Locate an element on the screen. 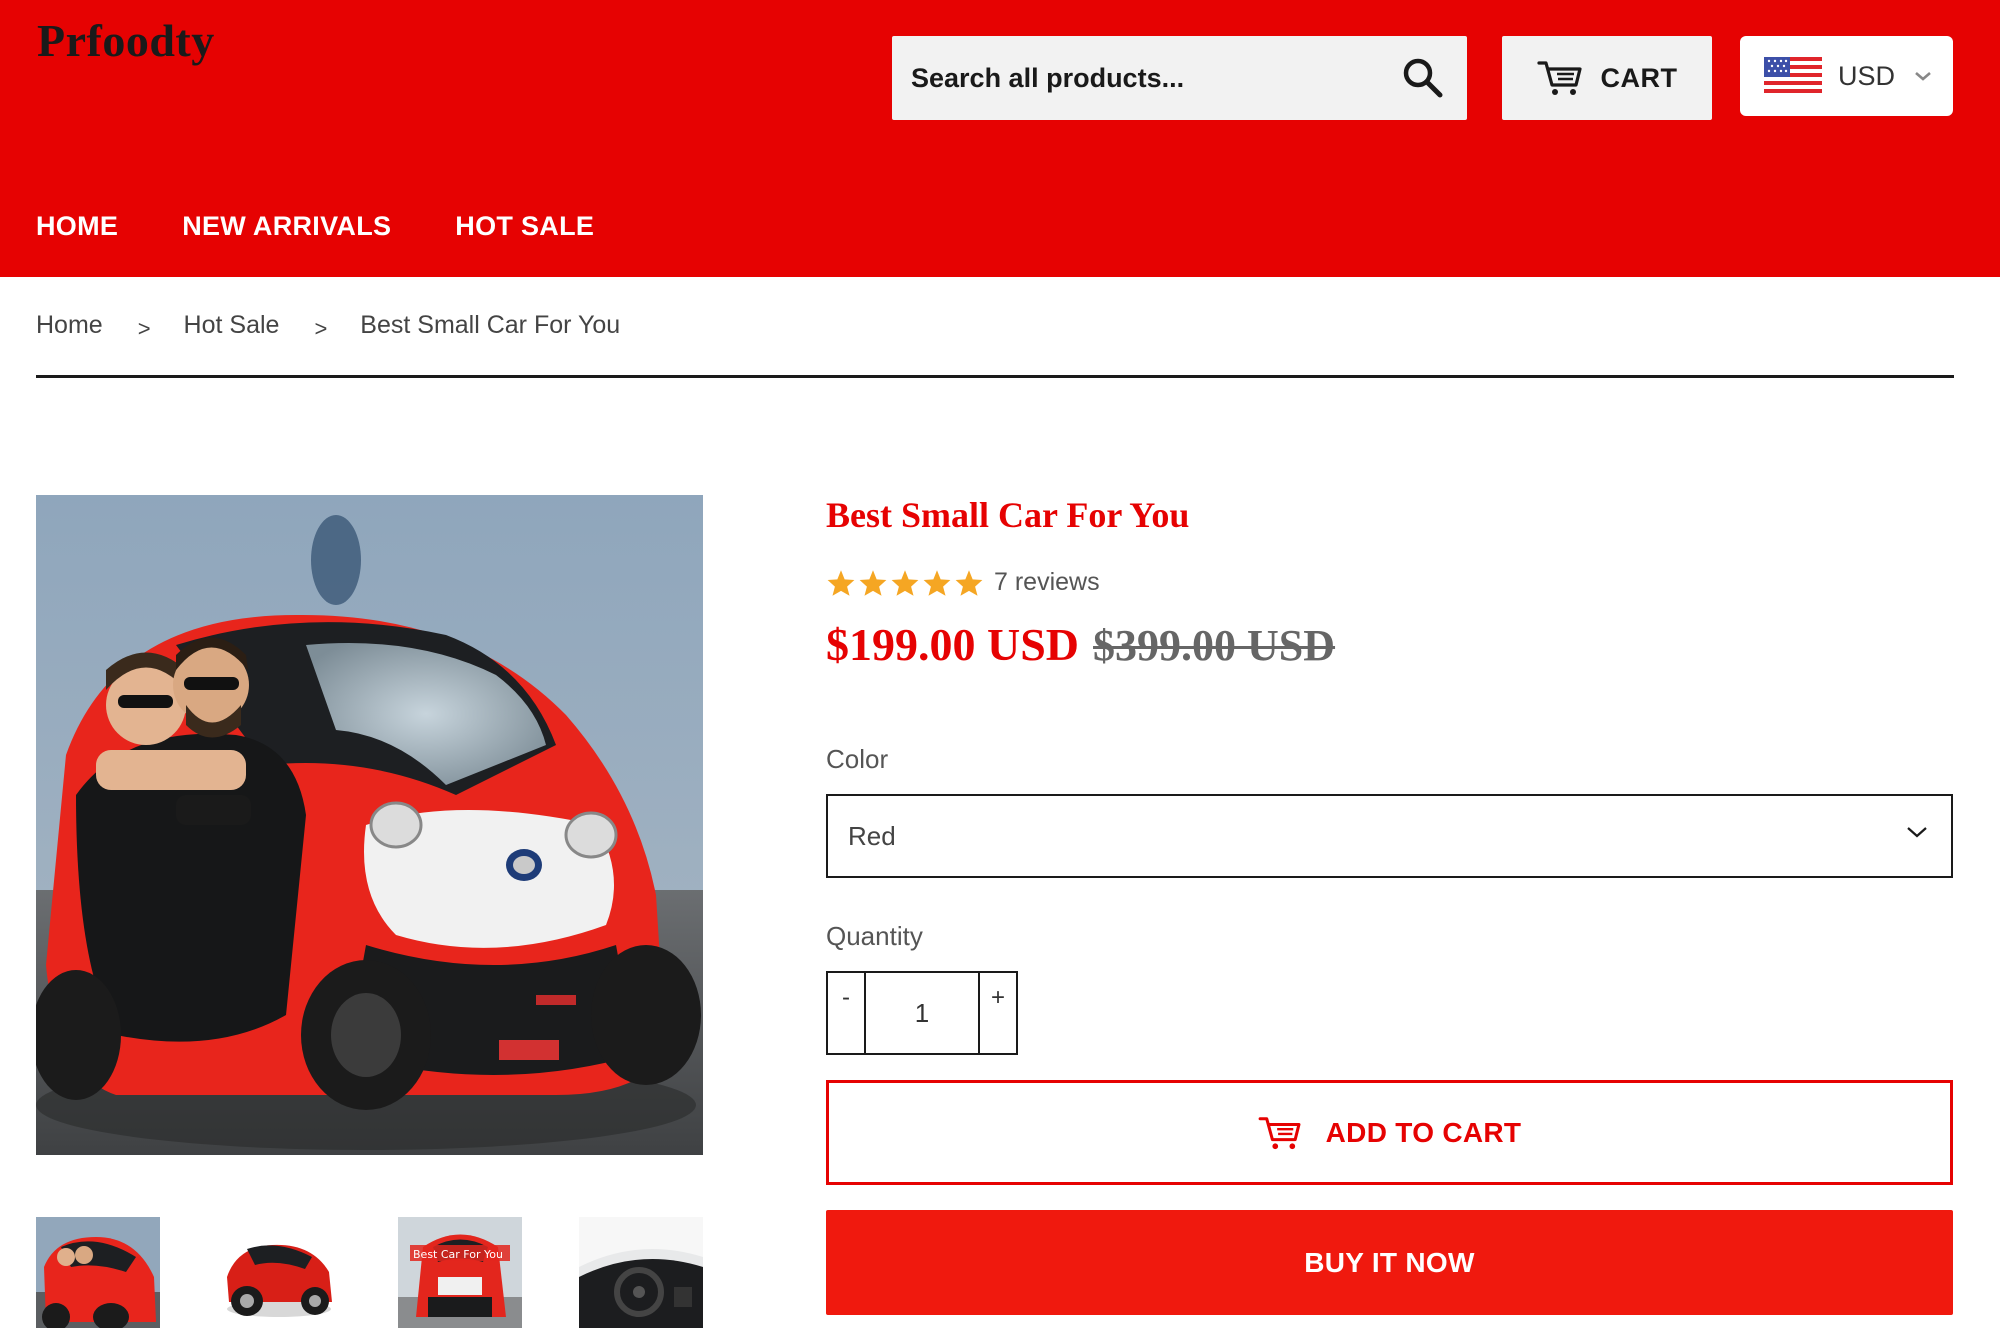 The height and width of the screenshot is (1328, 2000). quantity-decrease-button: - is located at coordinates (846, 1013).